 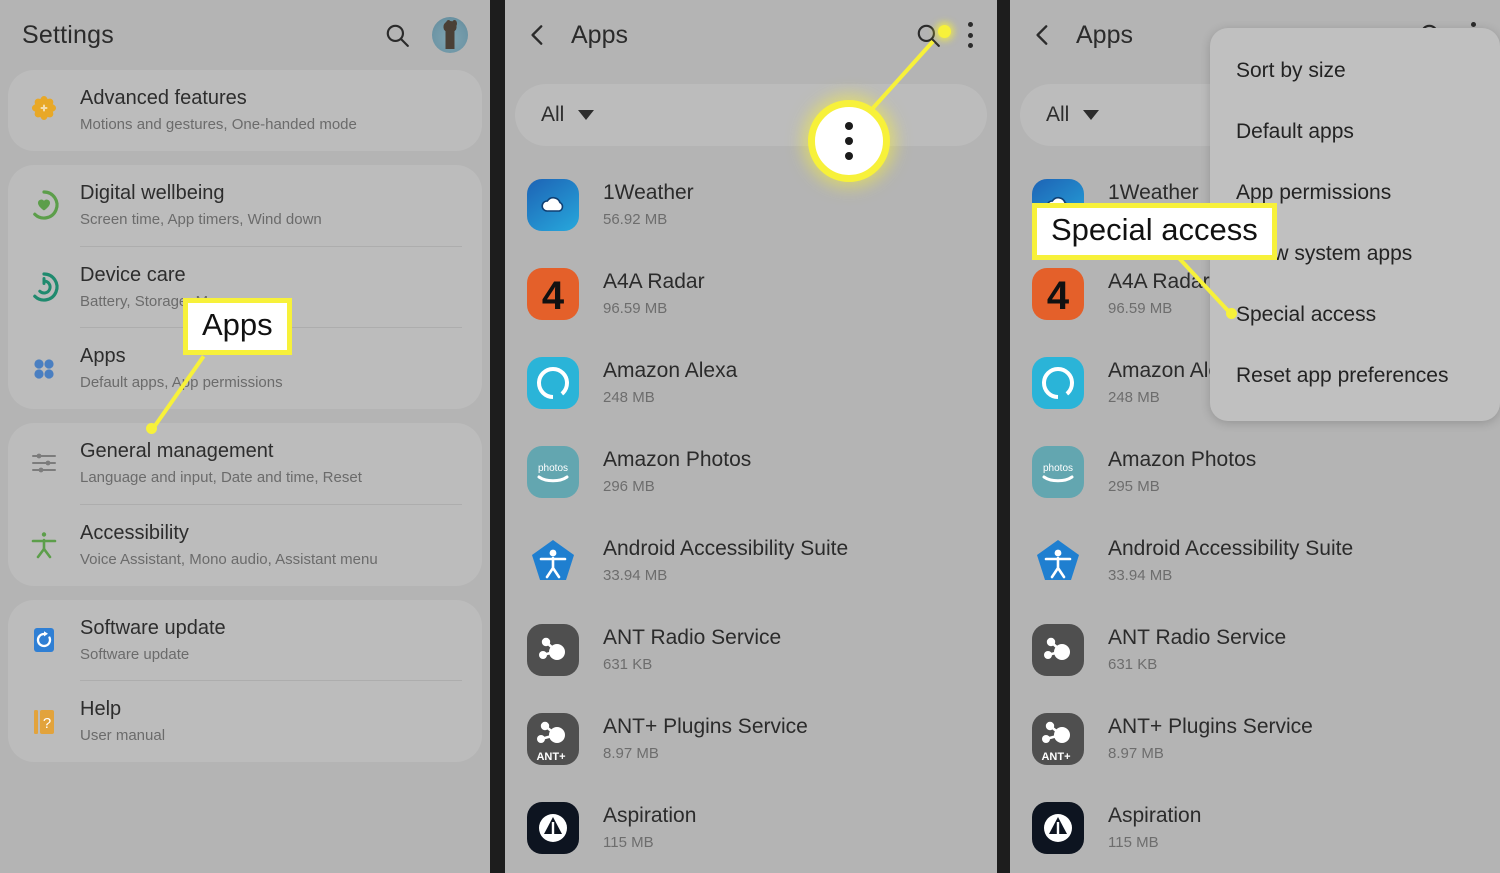 I want to click on sidebar-item-label: Device care, so click(x=133, y=274).